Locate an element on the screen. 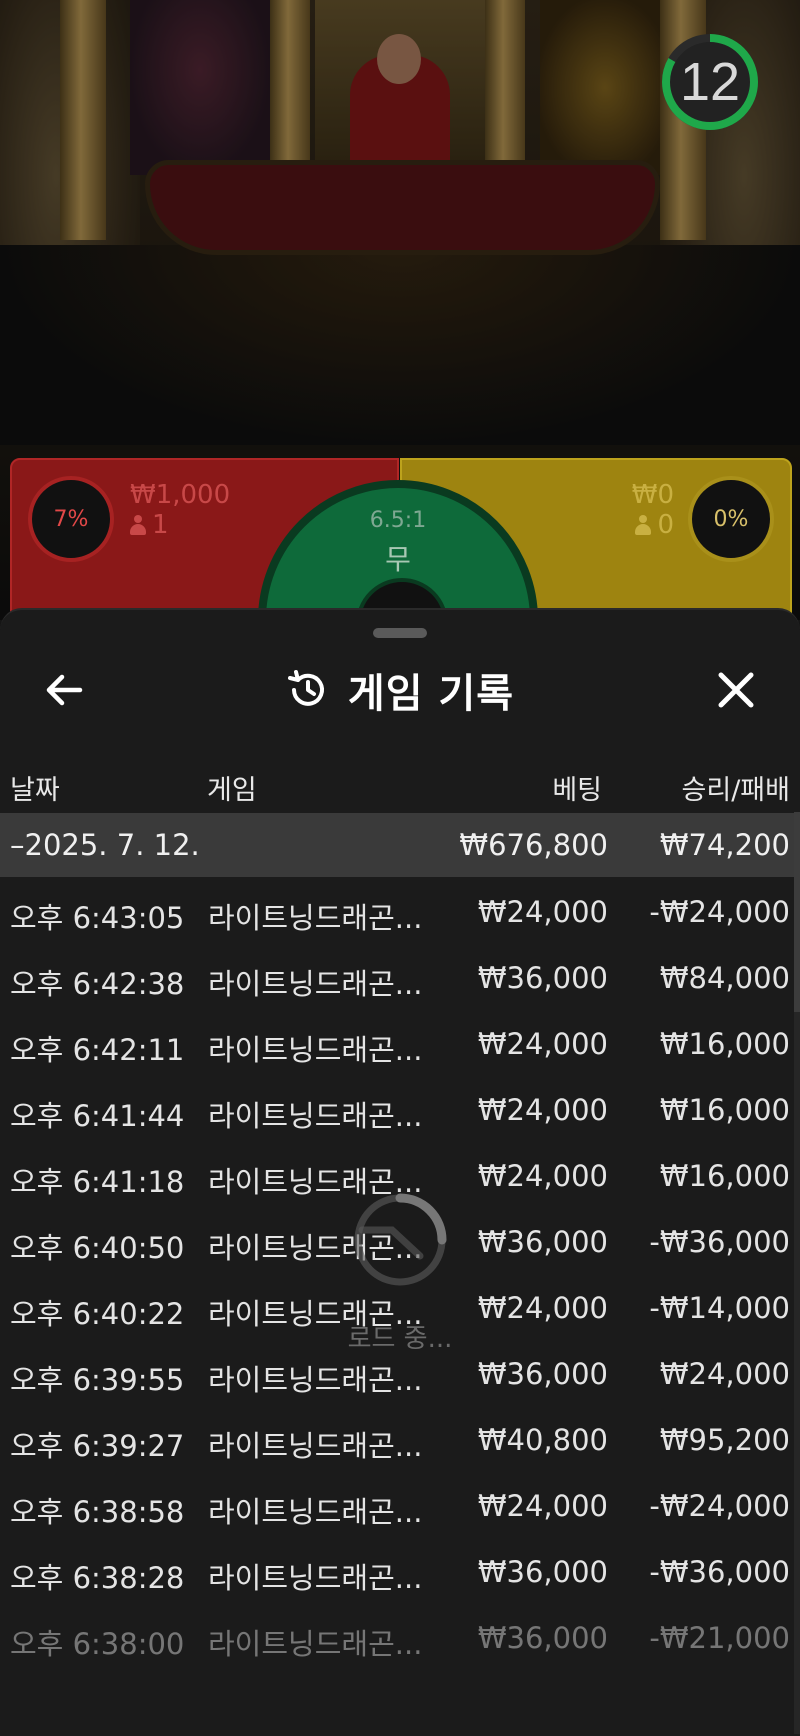 Image resolution: width=800 pixels, height=1736 pixels. column-date: 날짜 is located at coordinates (35, 790).